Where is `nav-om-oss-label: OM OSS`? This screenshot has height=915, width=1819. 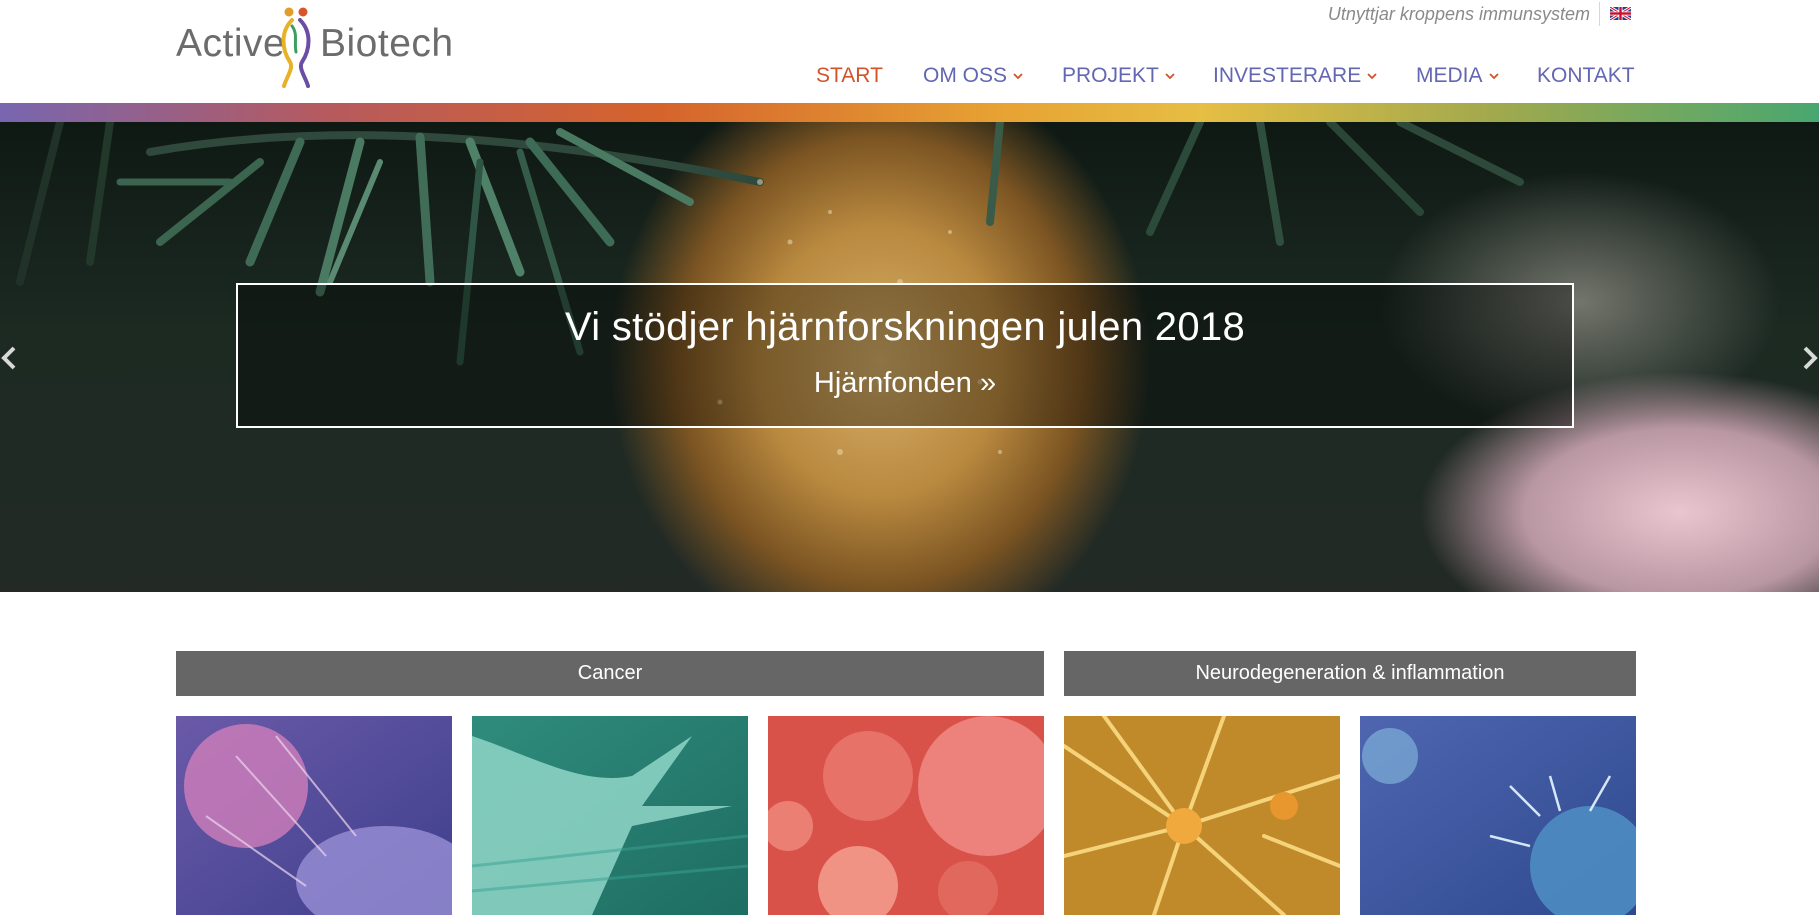
nav-om-oss-label: OM OSS is located at coordinates (965, 75).